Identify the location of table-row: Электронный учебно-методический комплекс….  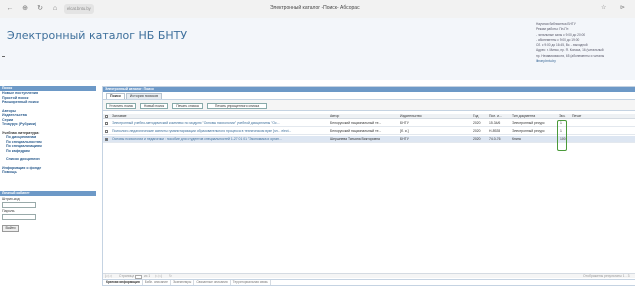
(369, 123).